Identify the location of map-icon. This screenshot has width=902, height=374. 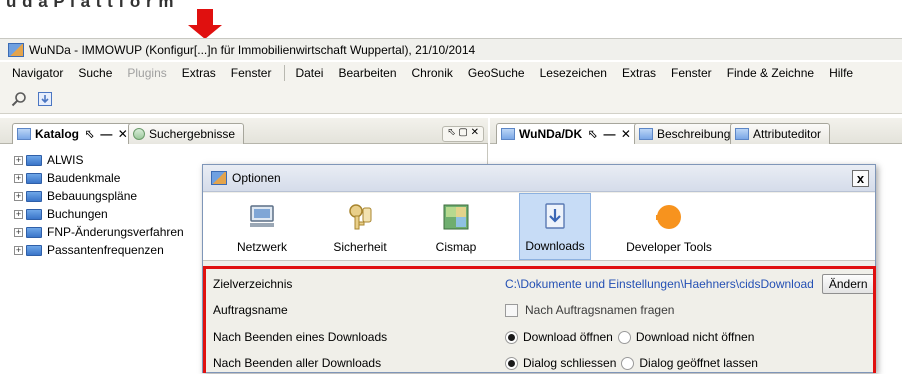
(456, 217).